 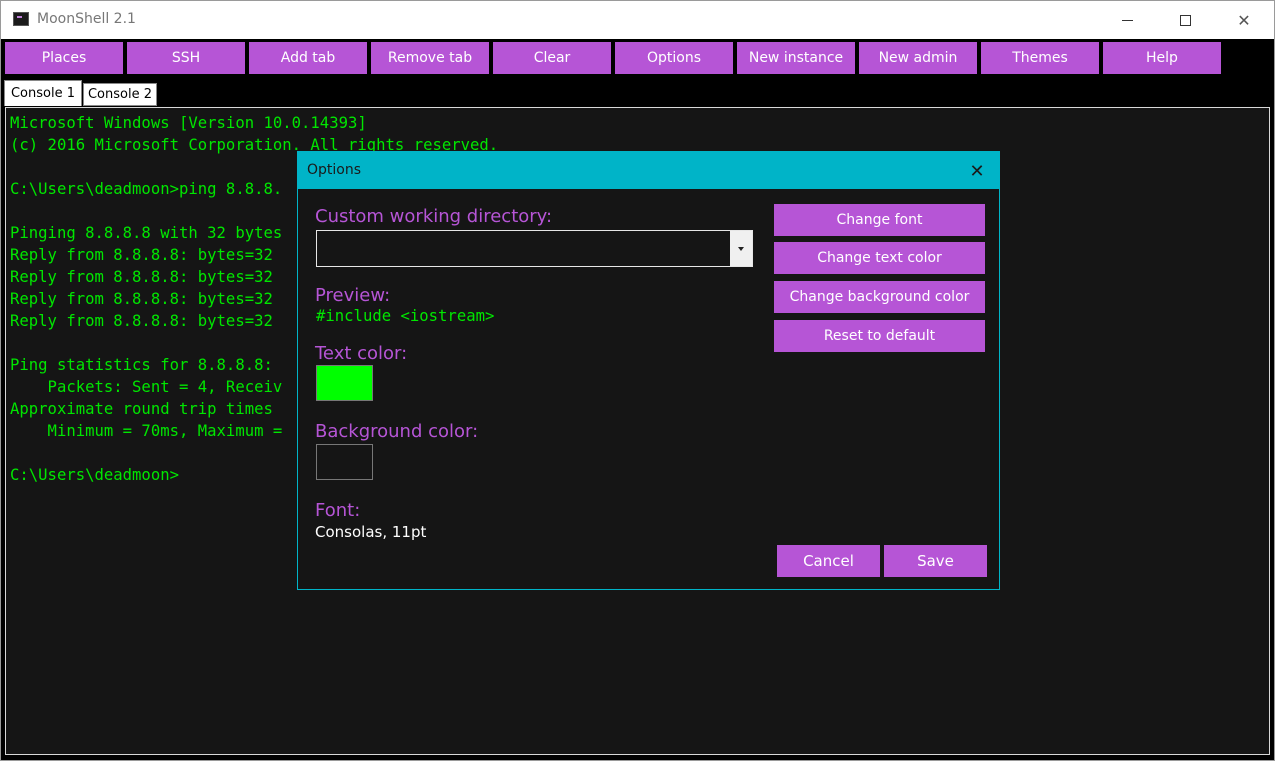 I want to click on new-instance-button: New instance, so click(x=796, y=58).